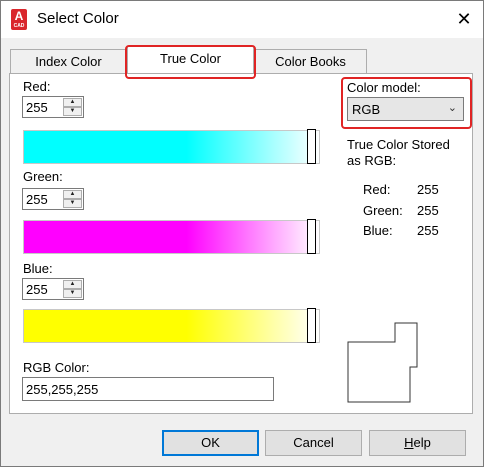 The height and width of the screenshot is (467, 484). I want to click on blue-spinbox: 255 ▲ ▼, so click(53, 289).